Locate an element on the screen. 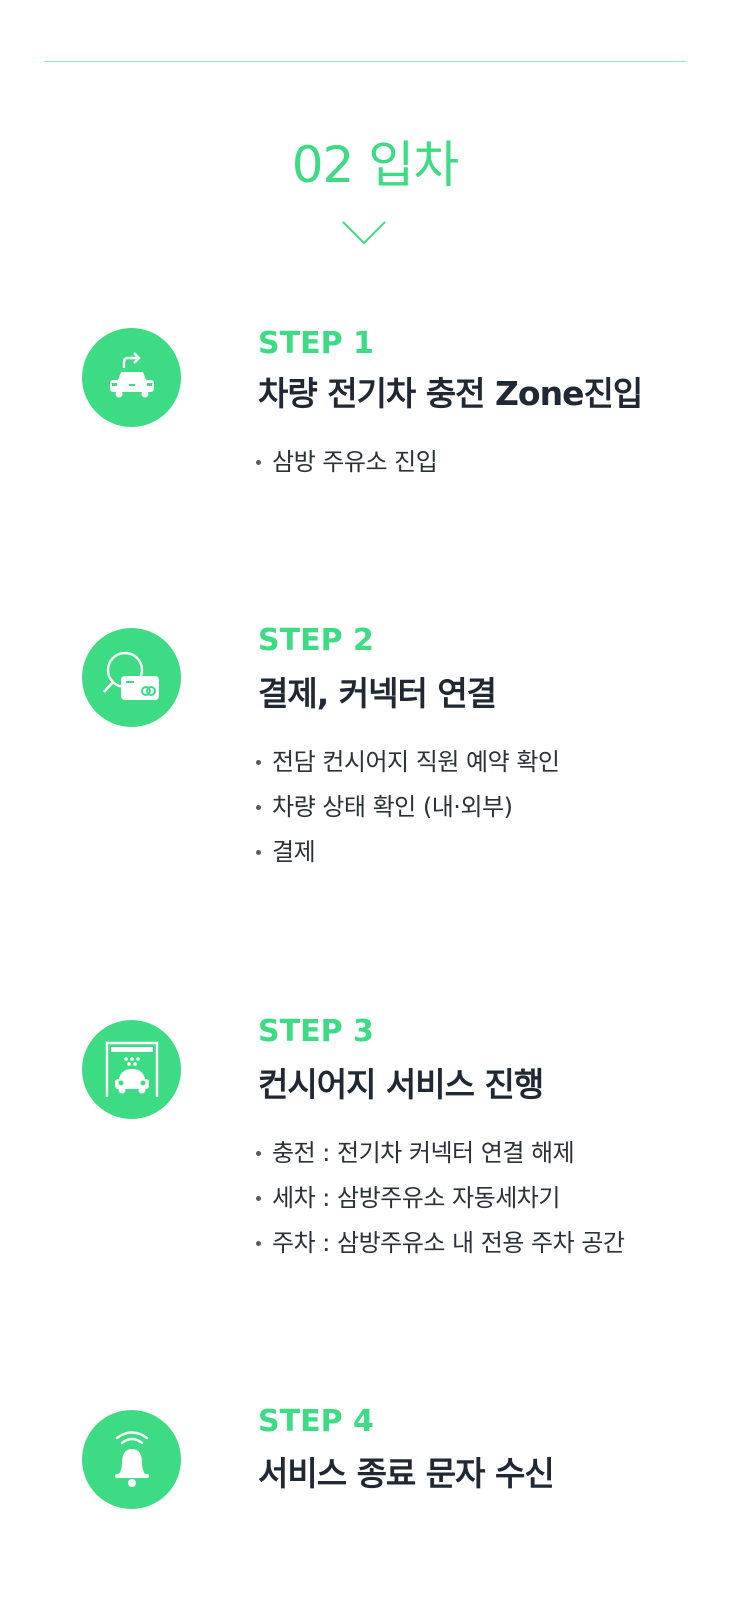  bell-icon is located at coordinates (131, 1459).